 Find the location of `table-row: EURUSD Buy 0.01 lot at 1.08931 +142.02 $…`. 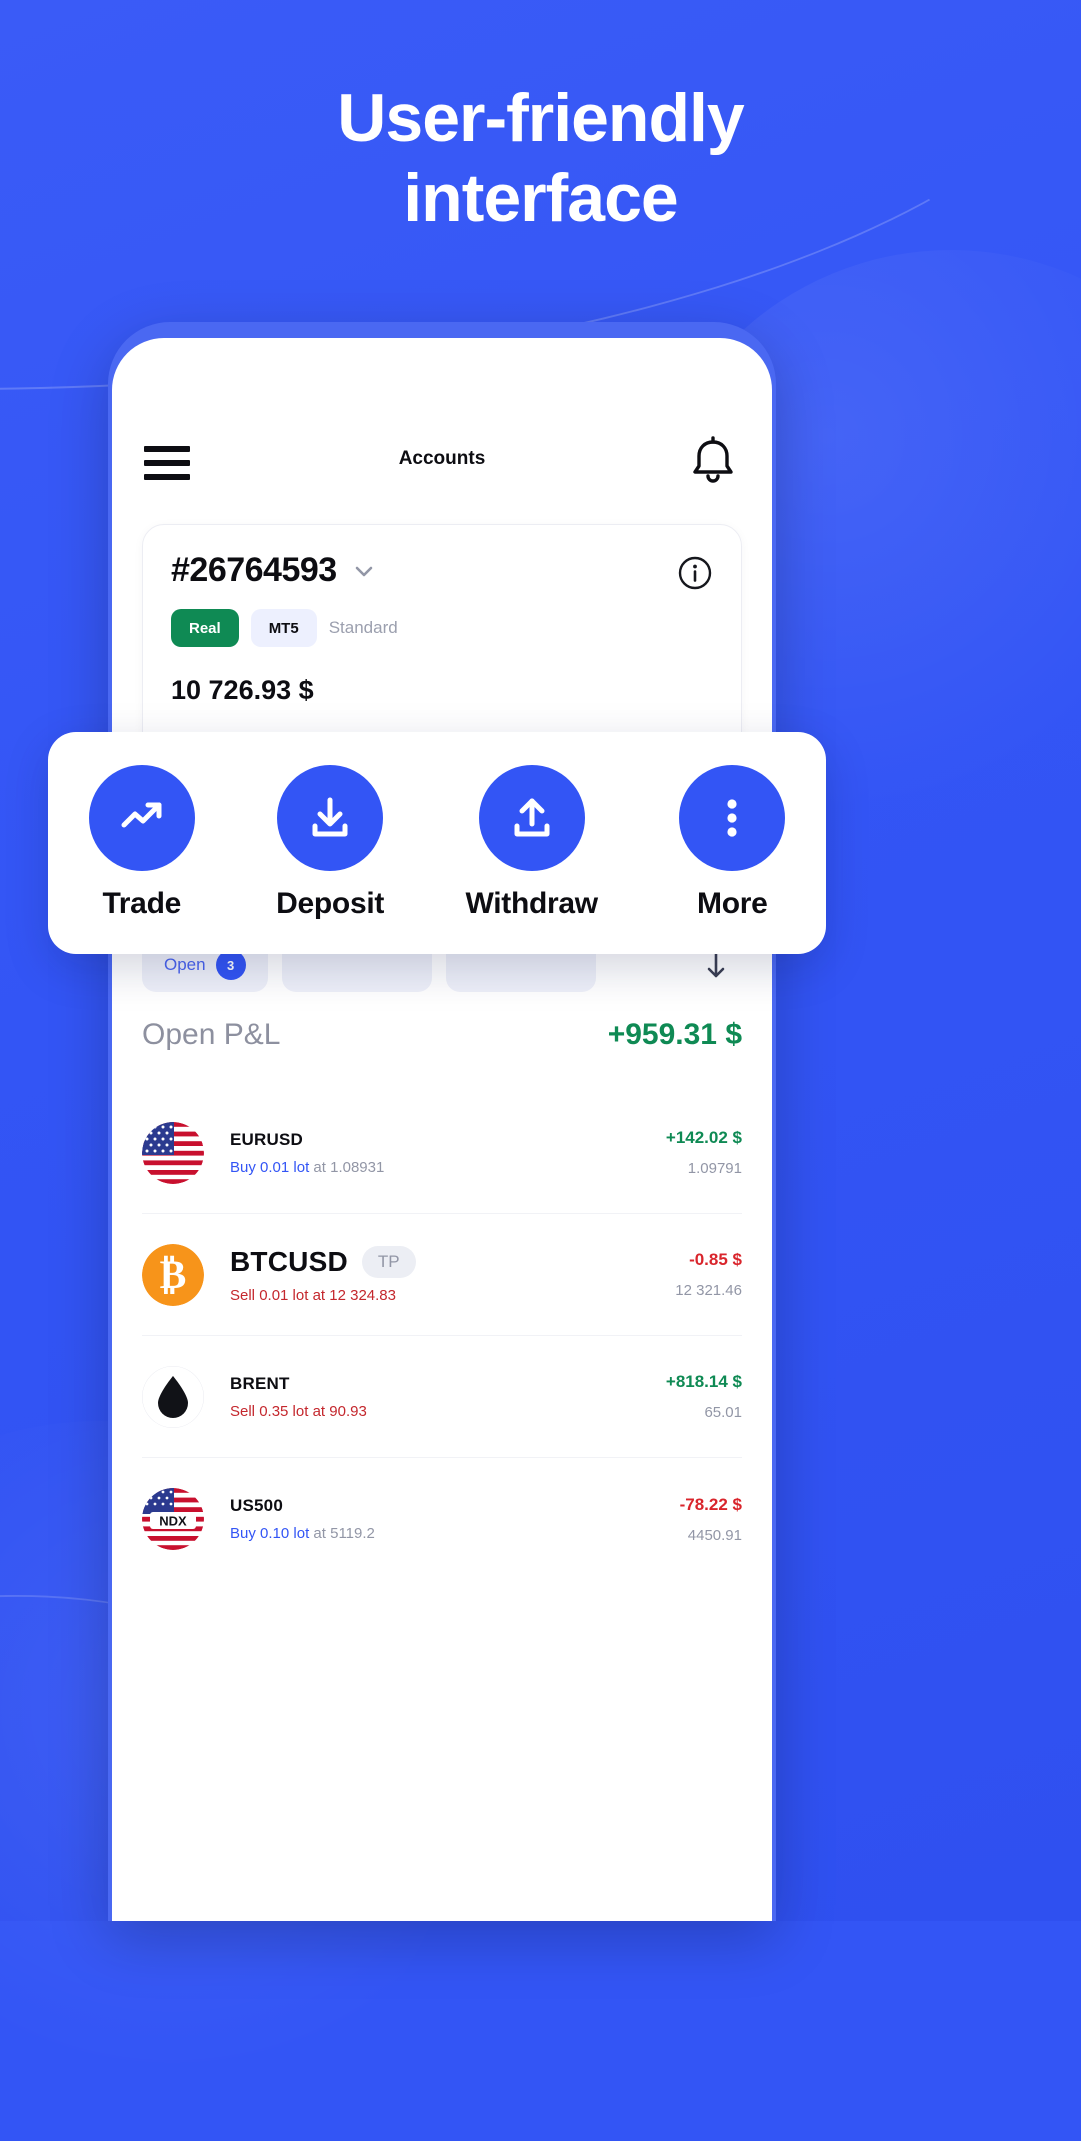

table-row: EURUSD Buy 0.01 lot at 1.08931 +142.02 $… is located at coordinates (442, 1153).